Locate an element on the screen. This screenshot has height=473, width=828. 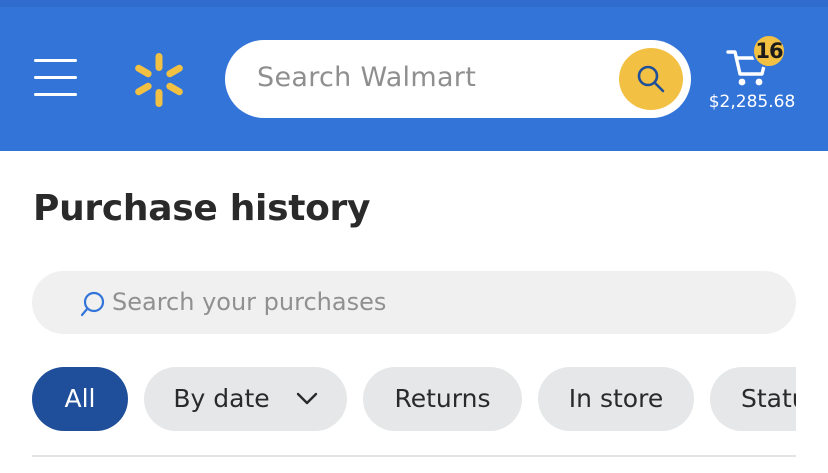
page-title: Purchase history is located at coordinates (202, 208).